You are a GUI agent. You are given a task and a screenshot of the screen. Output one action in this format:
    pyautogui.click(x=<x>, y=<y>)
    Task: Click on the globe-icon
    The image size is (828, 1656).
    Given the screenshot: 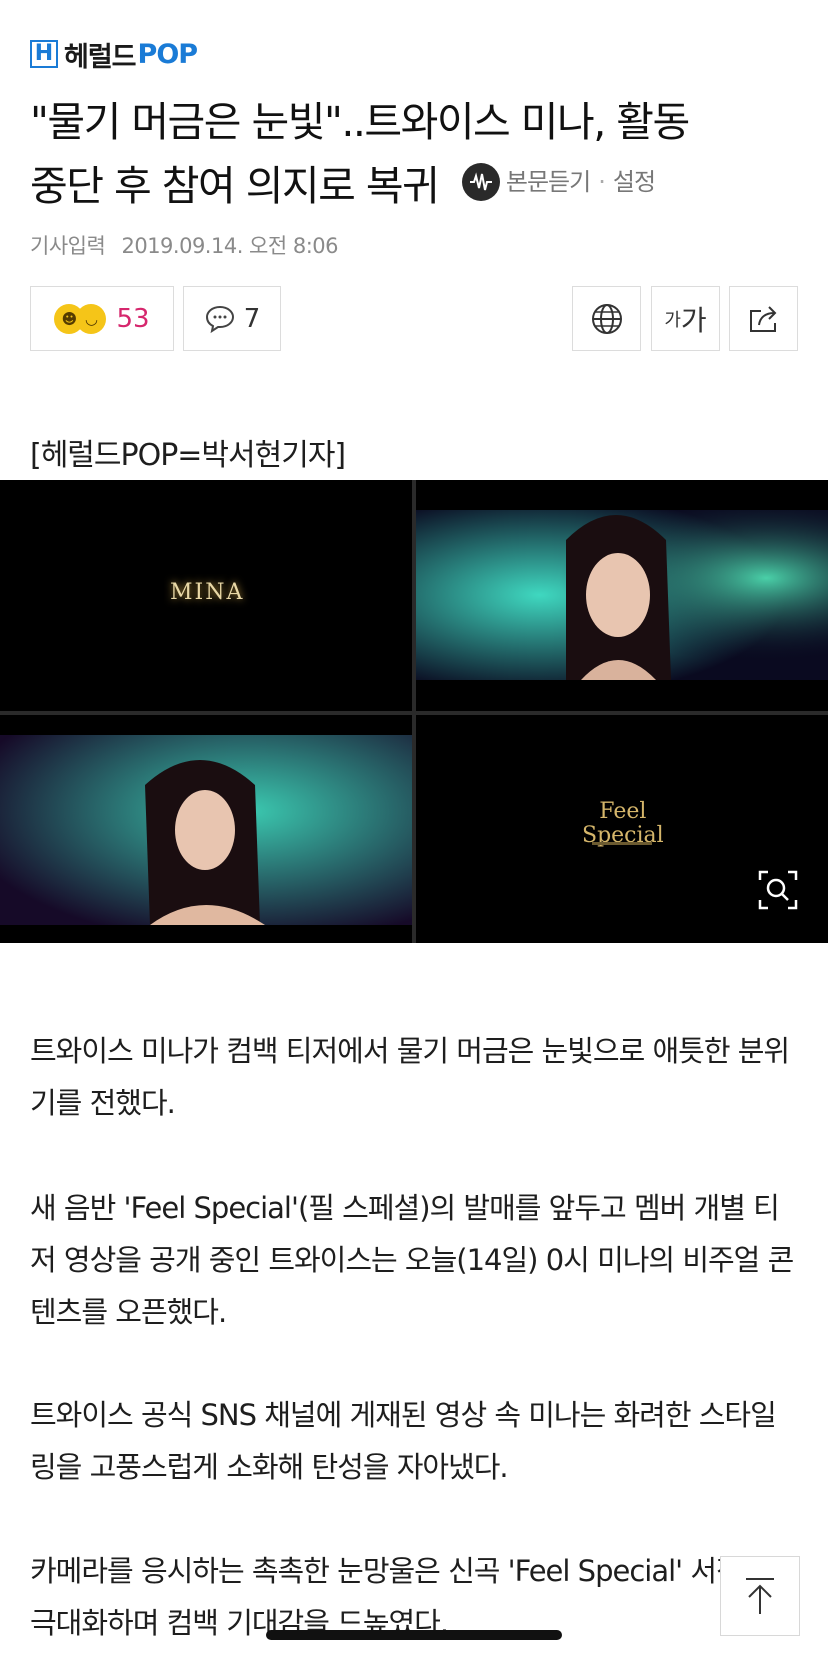 What is the action you would take?
    pyautogui.click(x=606, y=318)
    